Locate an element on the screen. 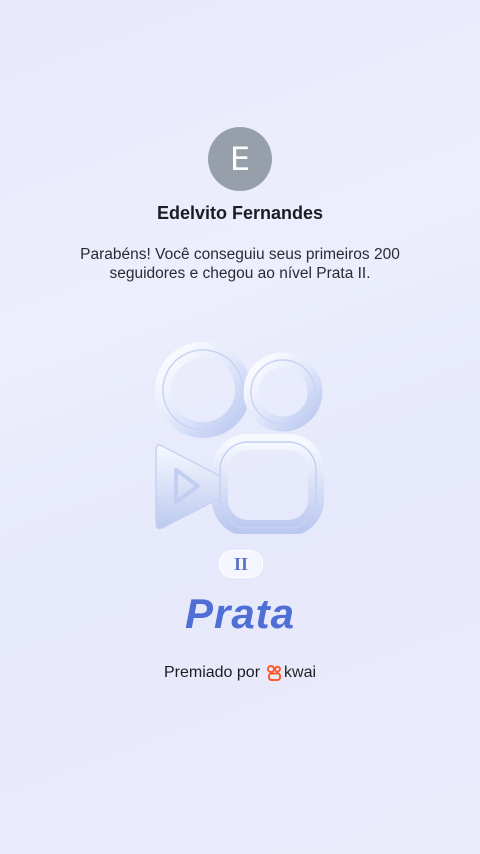  tier-badge: II is located at coordinates (241, 564).